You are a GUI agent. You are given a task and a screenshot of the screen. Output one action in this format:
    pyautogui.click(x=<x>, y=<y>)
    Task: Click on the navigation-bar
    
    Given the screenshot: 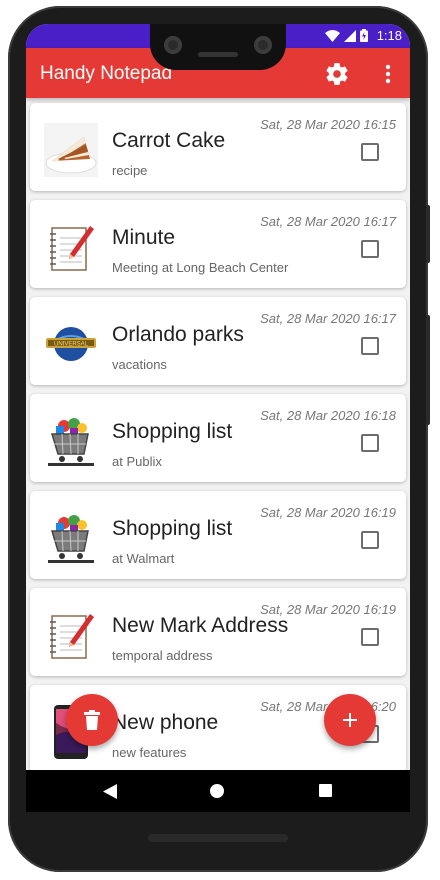 What is the action you would take?
    pyautogui.click(x=218, y=791)
    